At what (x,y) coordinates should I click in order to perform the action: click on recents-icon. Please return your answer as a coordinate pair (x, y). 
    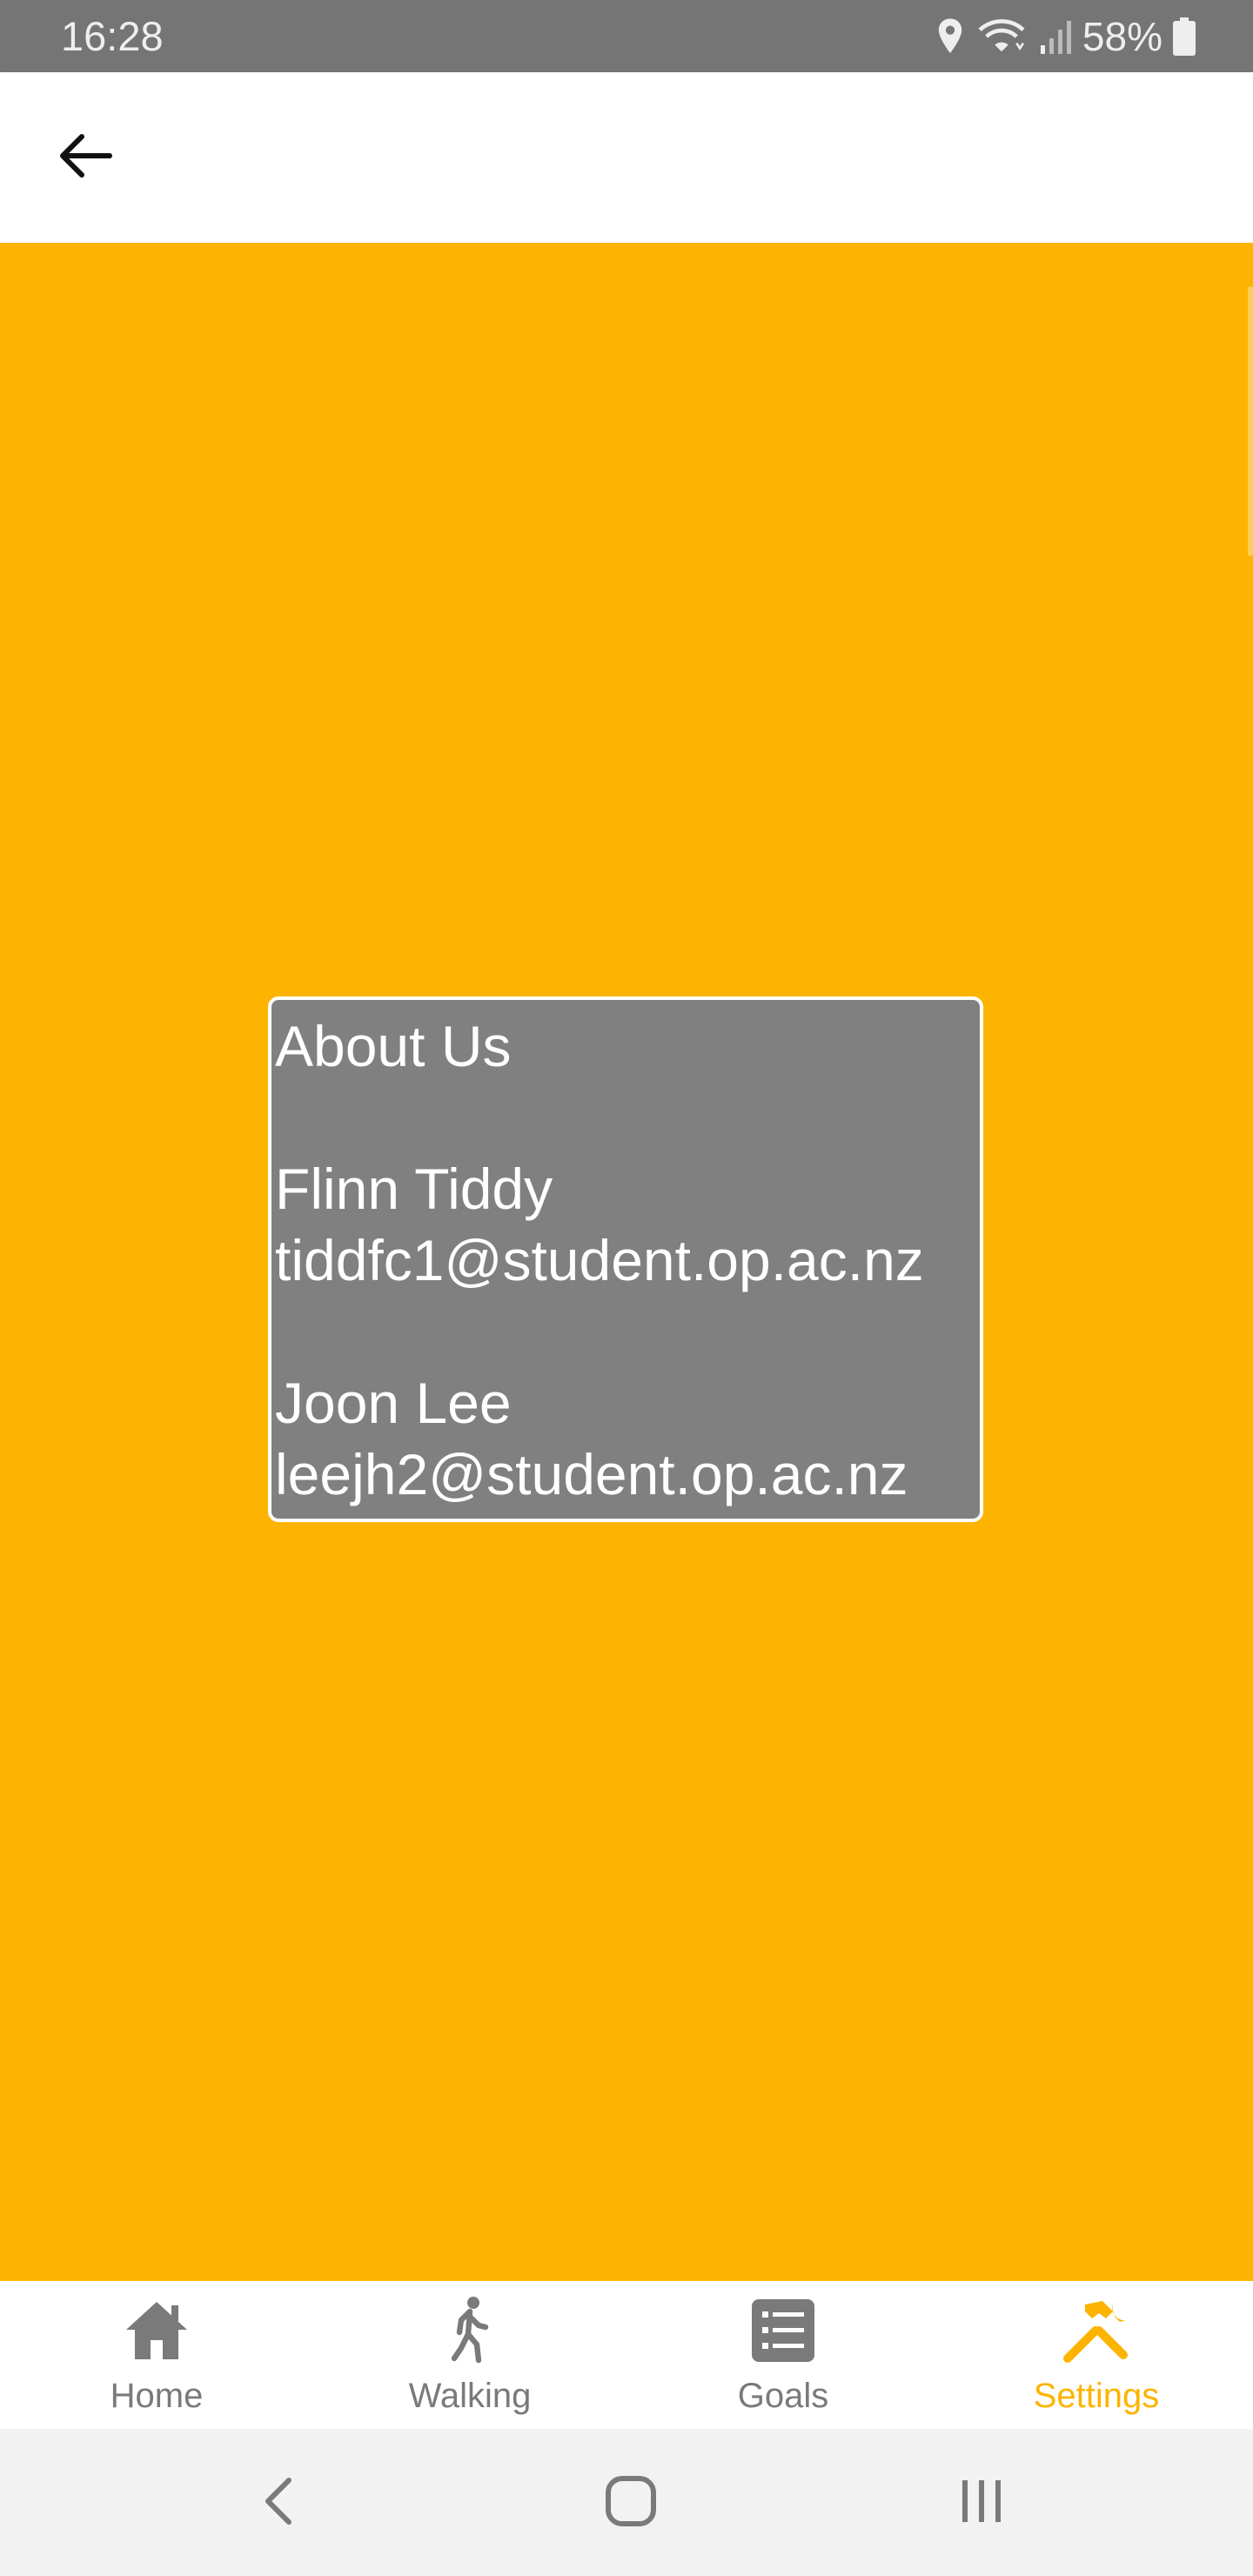
    Looking at the image, I should click on (981, 2504).